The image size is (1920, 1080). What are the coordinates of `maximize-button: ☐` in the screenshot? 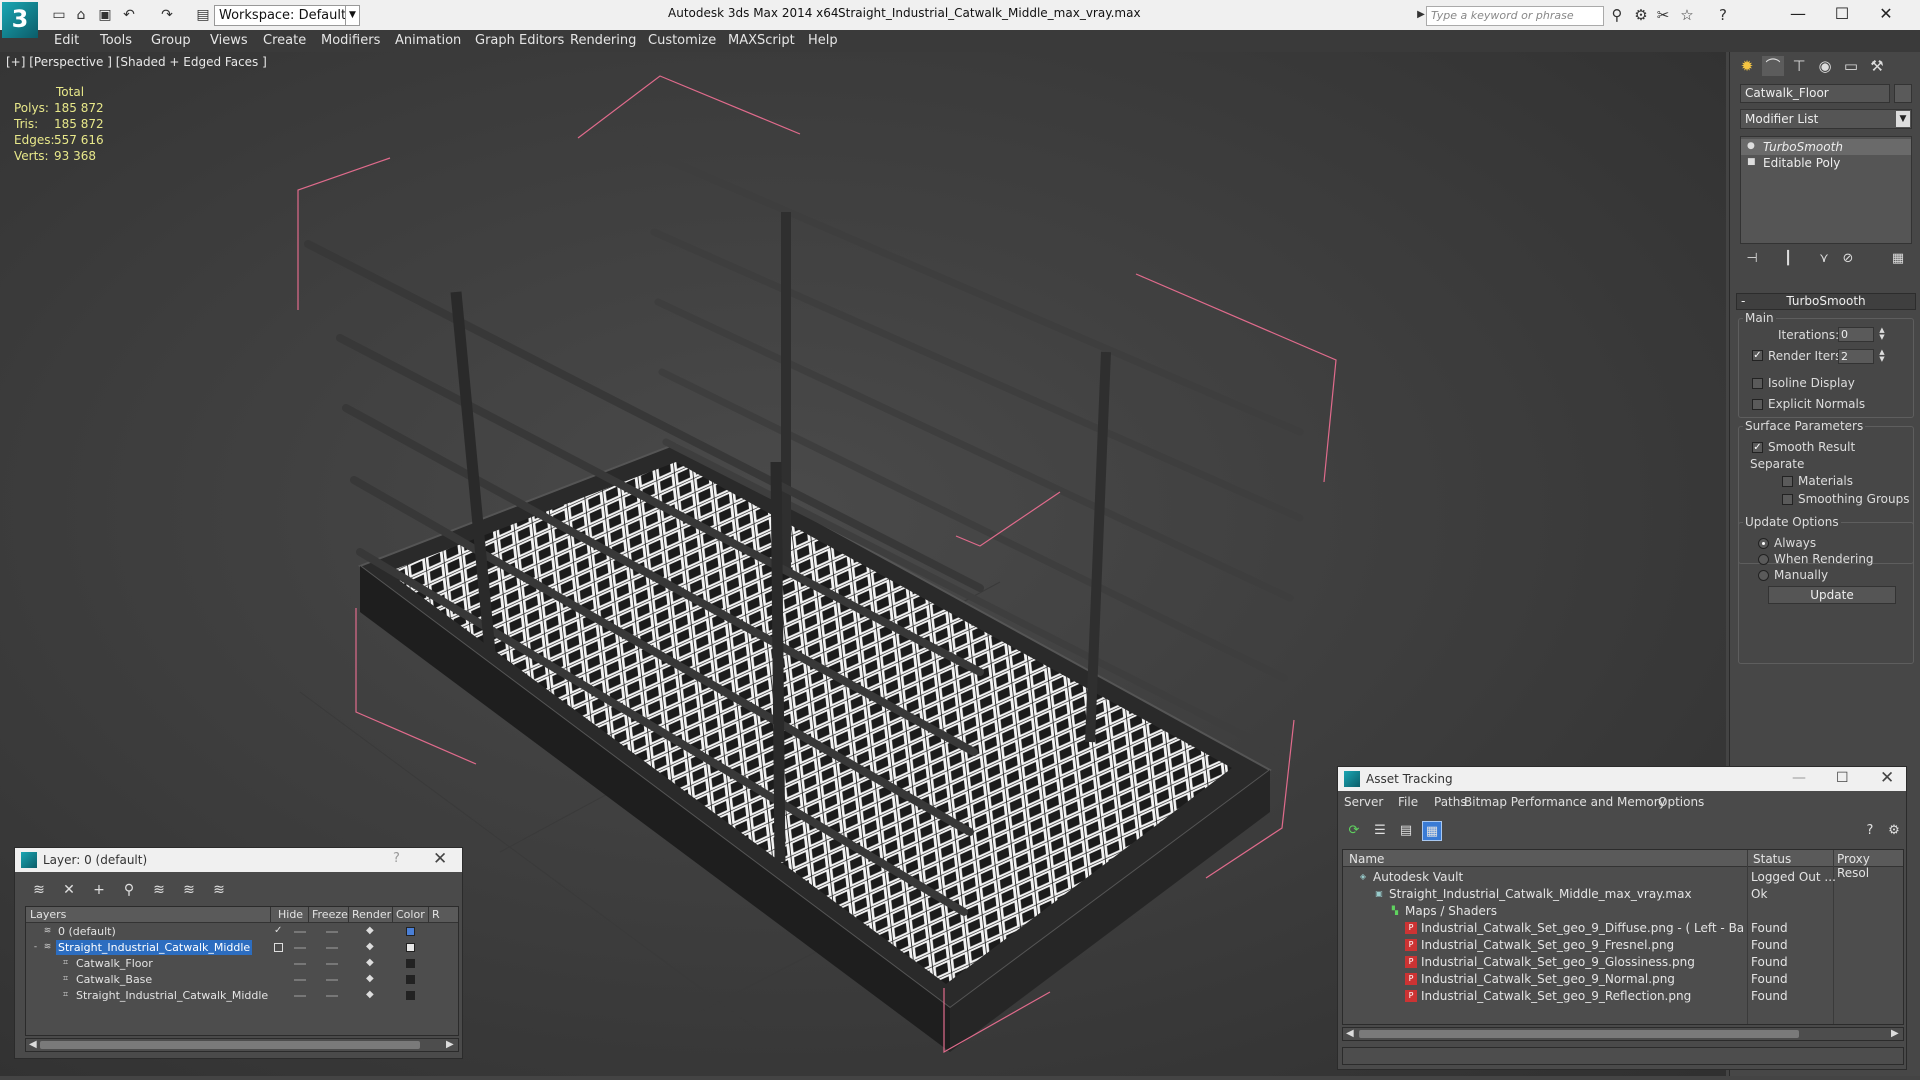 It's located at (1842, 14).